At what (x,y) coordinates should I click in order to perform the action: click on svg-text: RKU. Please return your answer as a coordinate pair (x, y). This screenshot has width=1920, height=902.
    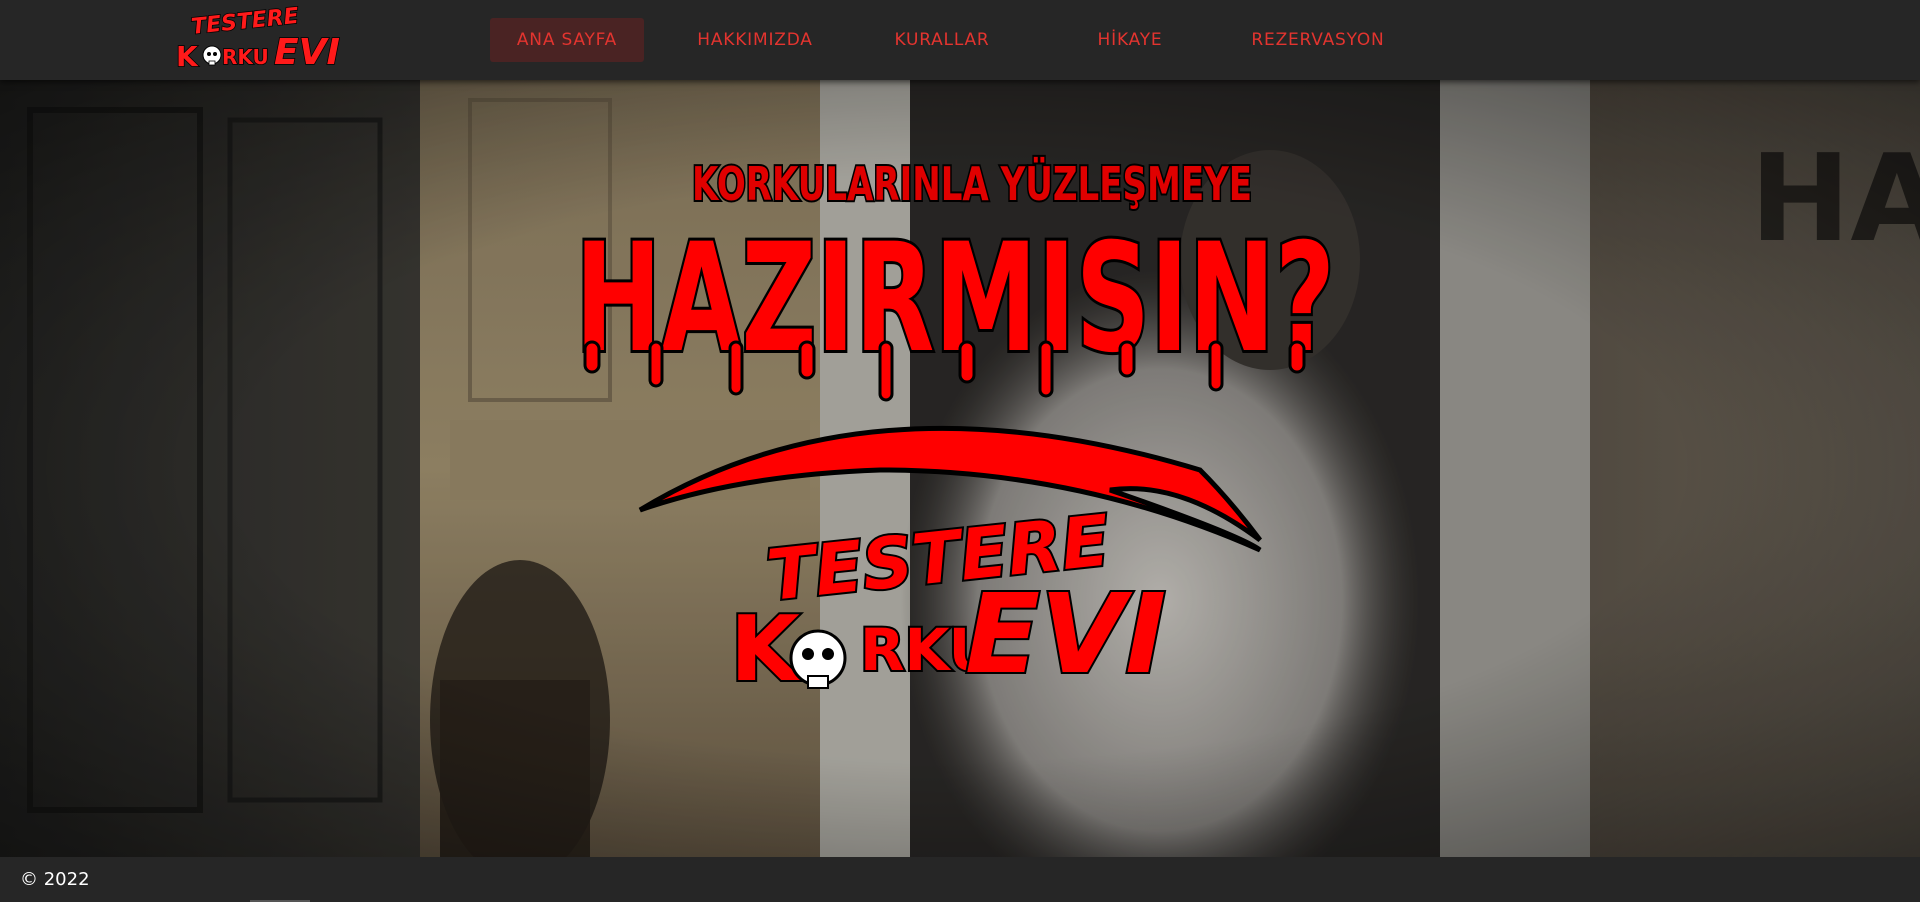
    Looking at the image, I should click on (245, 57).